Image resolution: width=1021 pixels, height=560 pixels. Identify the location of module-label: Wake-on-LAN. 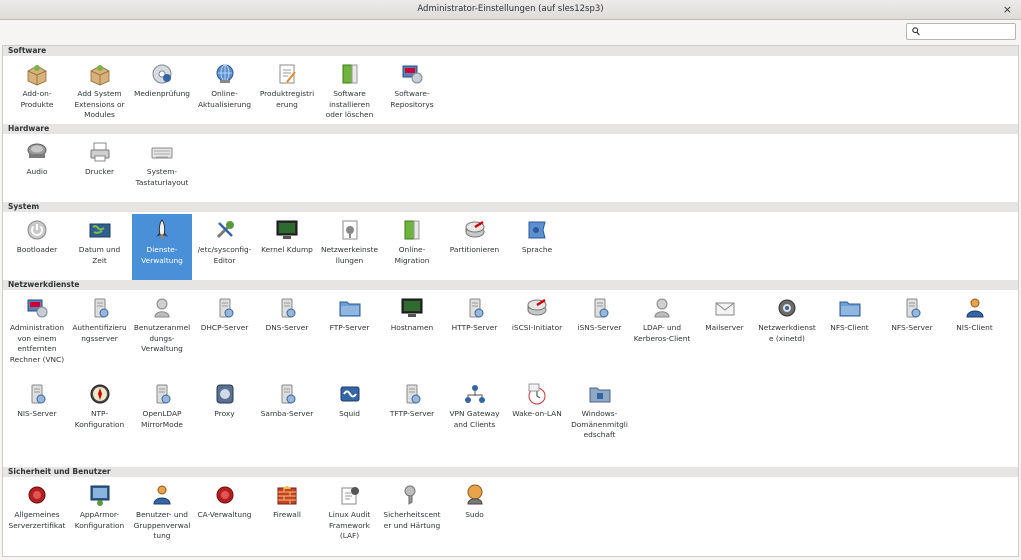
(537, 413).